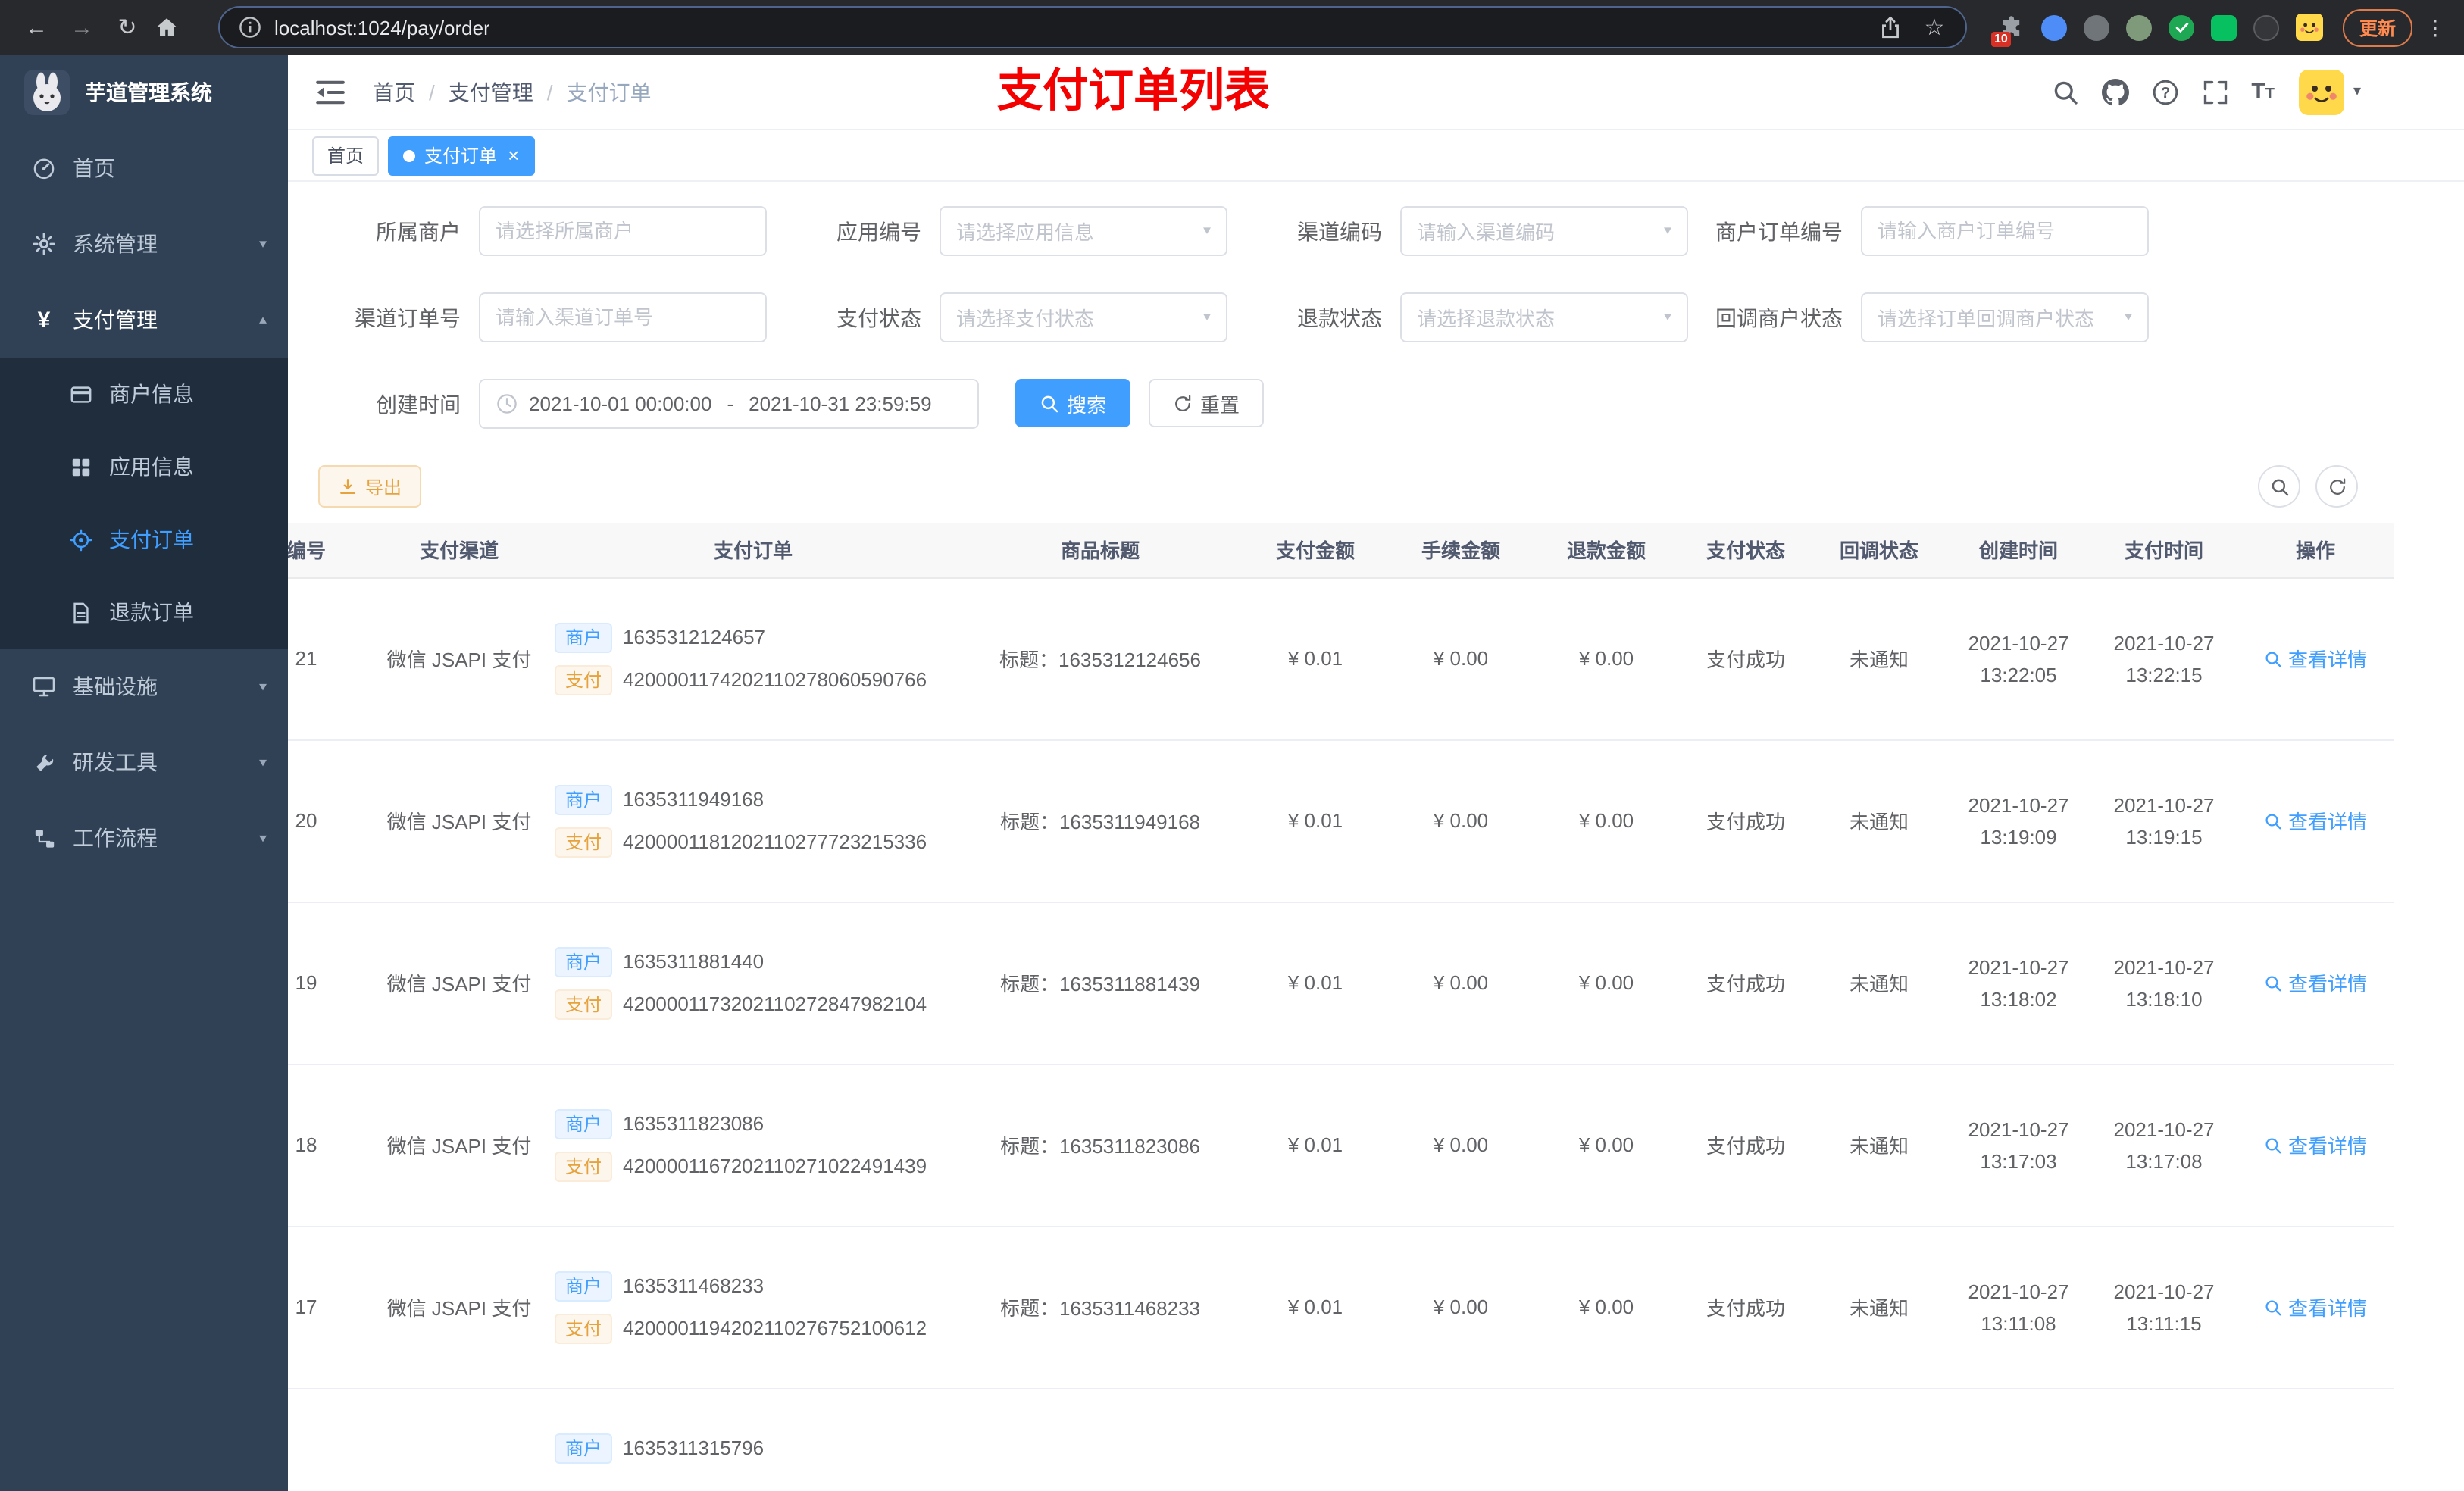  I want to click on cell-title: 标题：1635311881439, so click(1100, 983).